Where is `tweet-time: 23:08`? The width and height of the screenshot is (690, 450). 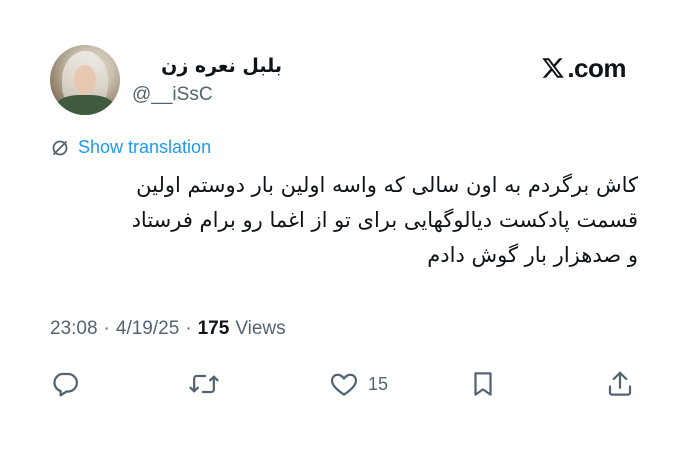 tweet-time: 23:08 is located at coordinates (74, 329).